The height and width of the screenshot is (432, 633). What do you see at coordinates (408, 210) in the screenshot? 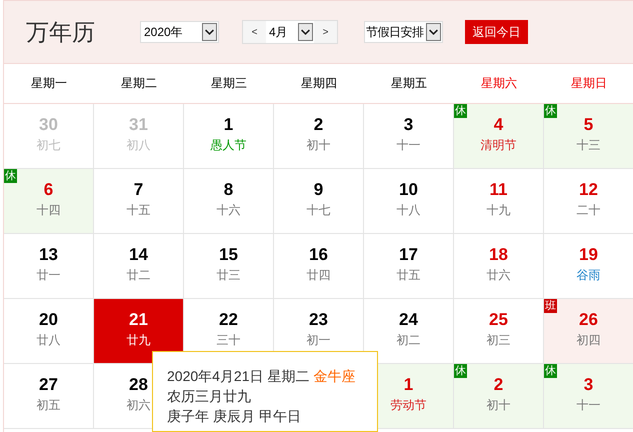
I see `lunar-date: 十八` at bounding box center [408, 210].